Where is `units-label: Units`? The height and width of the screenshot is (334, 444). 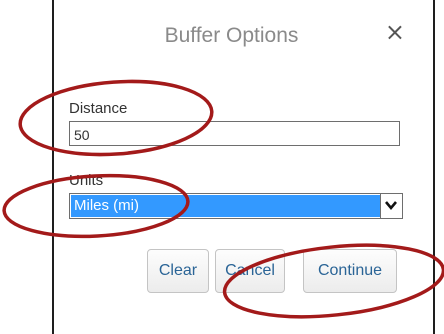 units-label: Units is located at coordinates (86, 180).